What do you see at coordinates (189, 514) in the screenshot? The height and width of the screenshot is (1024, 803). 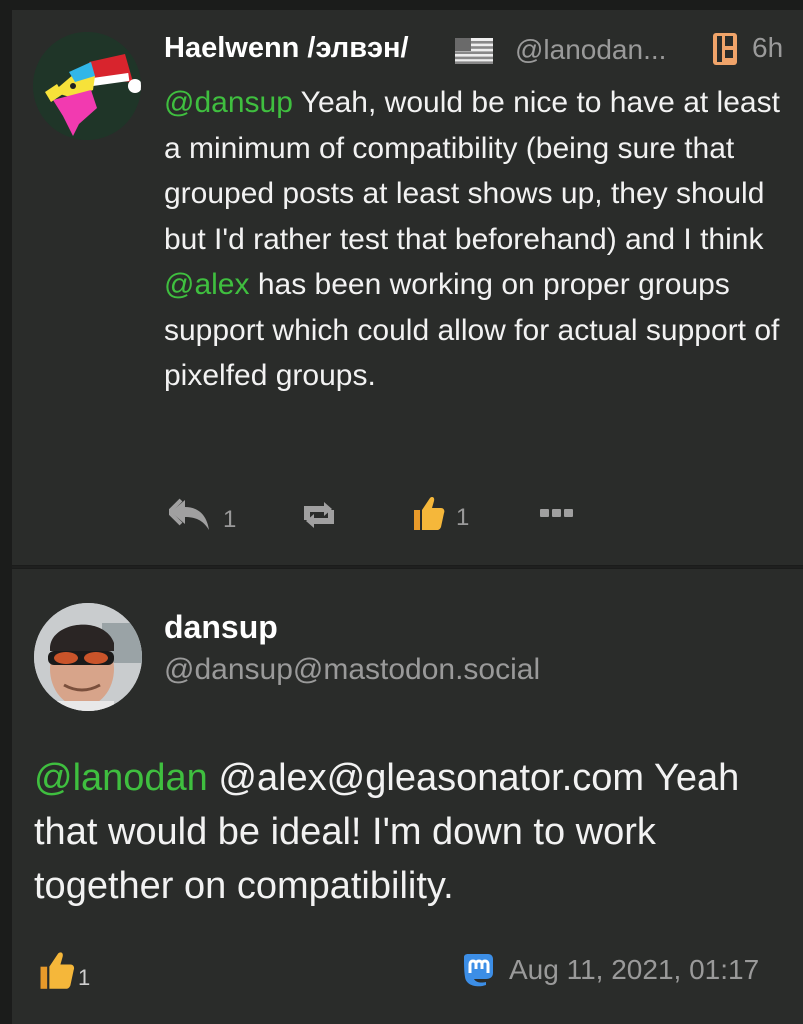 I see `reply-icon` at bounding box center [189, 514].